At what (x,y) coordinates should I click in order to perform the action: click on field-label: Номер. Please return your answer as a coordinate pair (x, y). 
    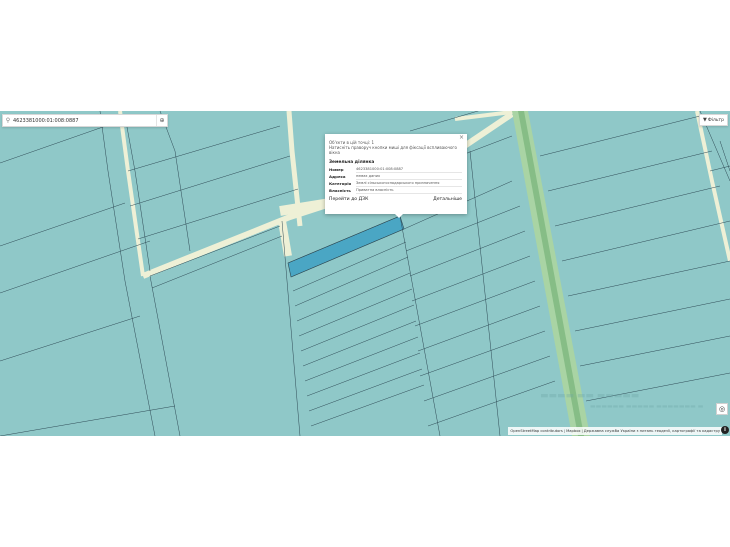
    Looking at the image, I should click on (336, 169).